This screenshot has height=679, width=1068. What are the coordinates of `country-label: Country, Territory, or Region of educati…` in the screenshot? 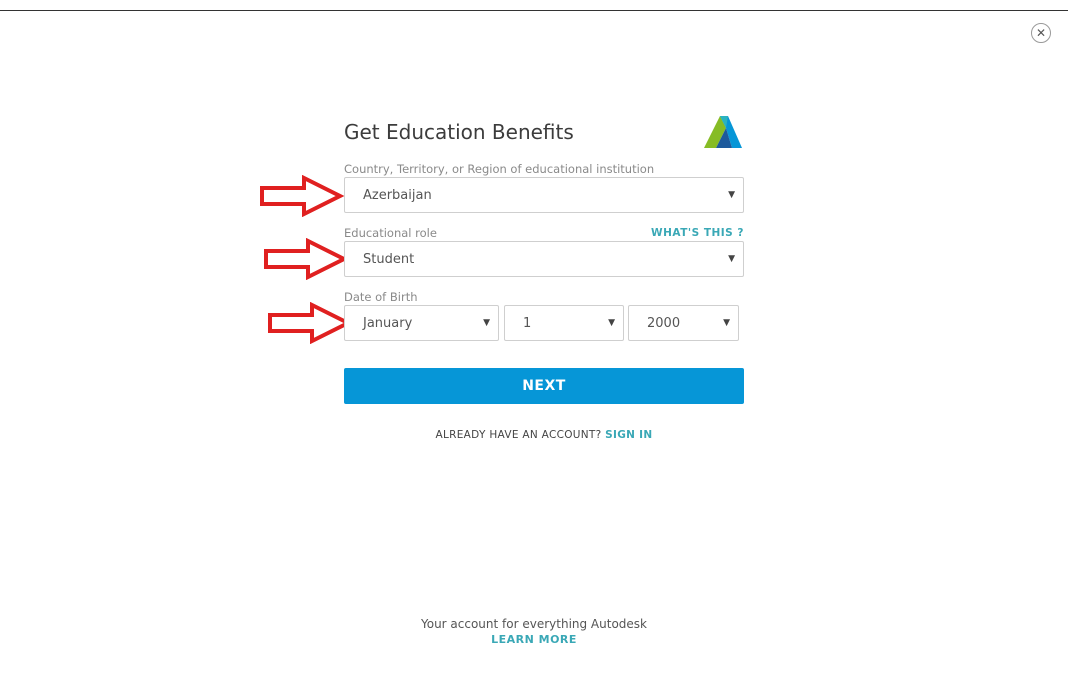 It's located at (499, 169).